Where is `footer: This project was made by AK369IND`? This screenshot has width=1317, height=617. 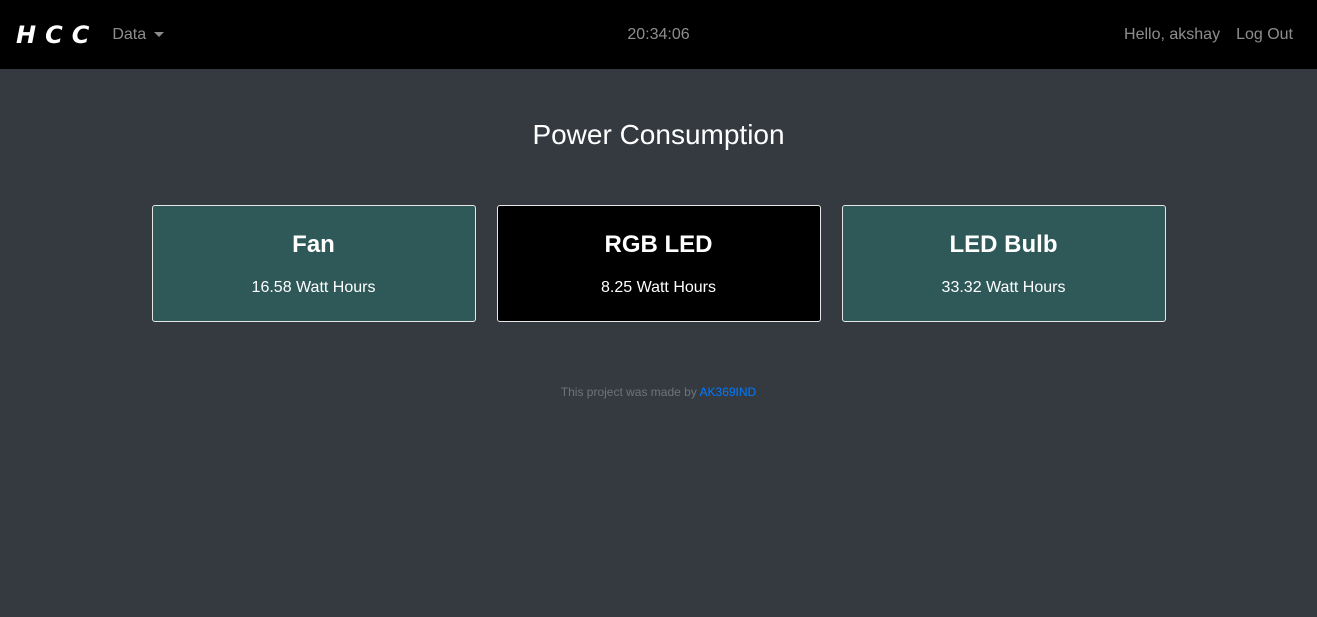
footer: This project was made by AK369IND is located at coordinates (658, 392).